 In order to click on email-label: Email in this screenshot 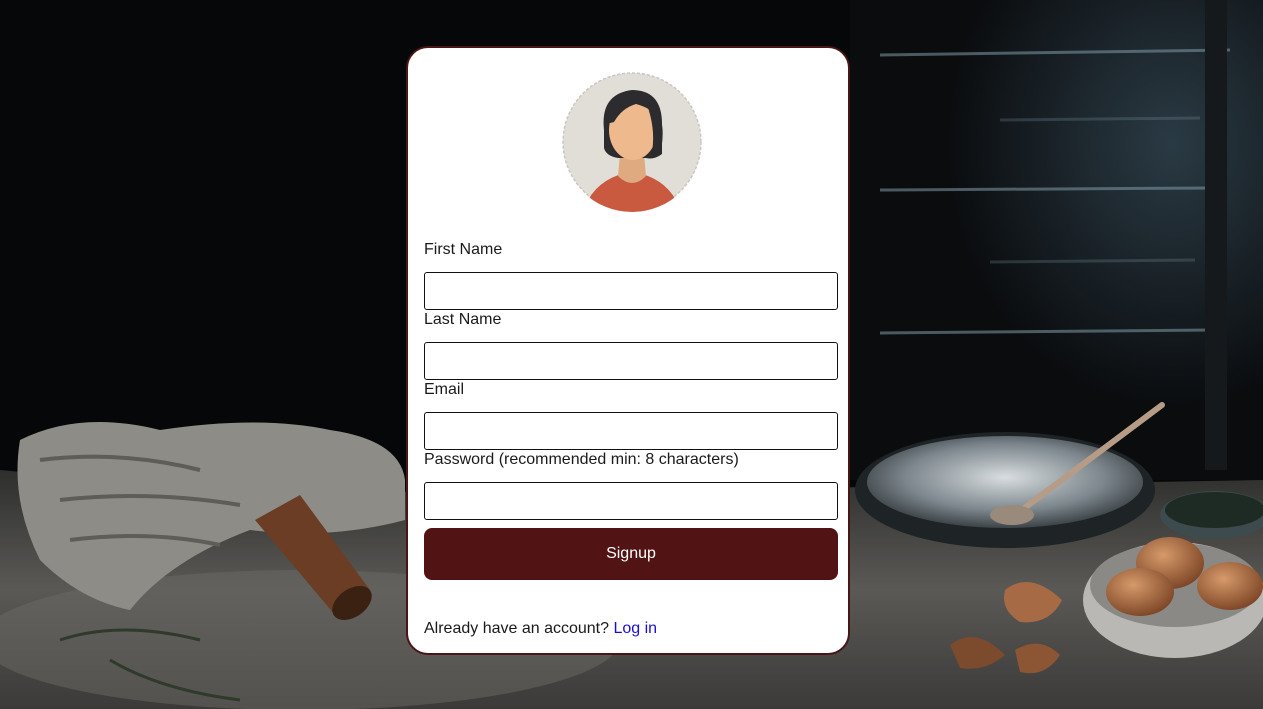, I will do `click(444, 389)`.